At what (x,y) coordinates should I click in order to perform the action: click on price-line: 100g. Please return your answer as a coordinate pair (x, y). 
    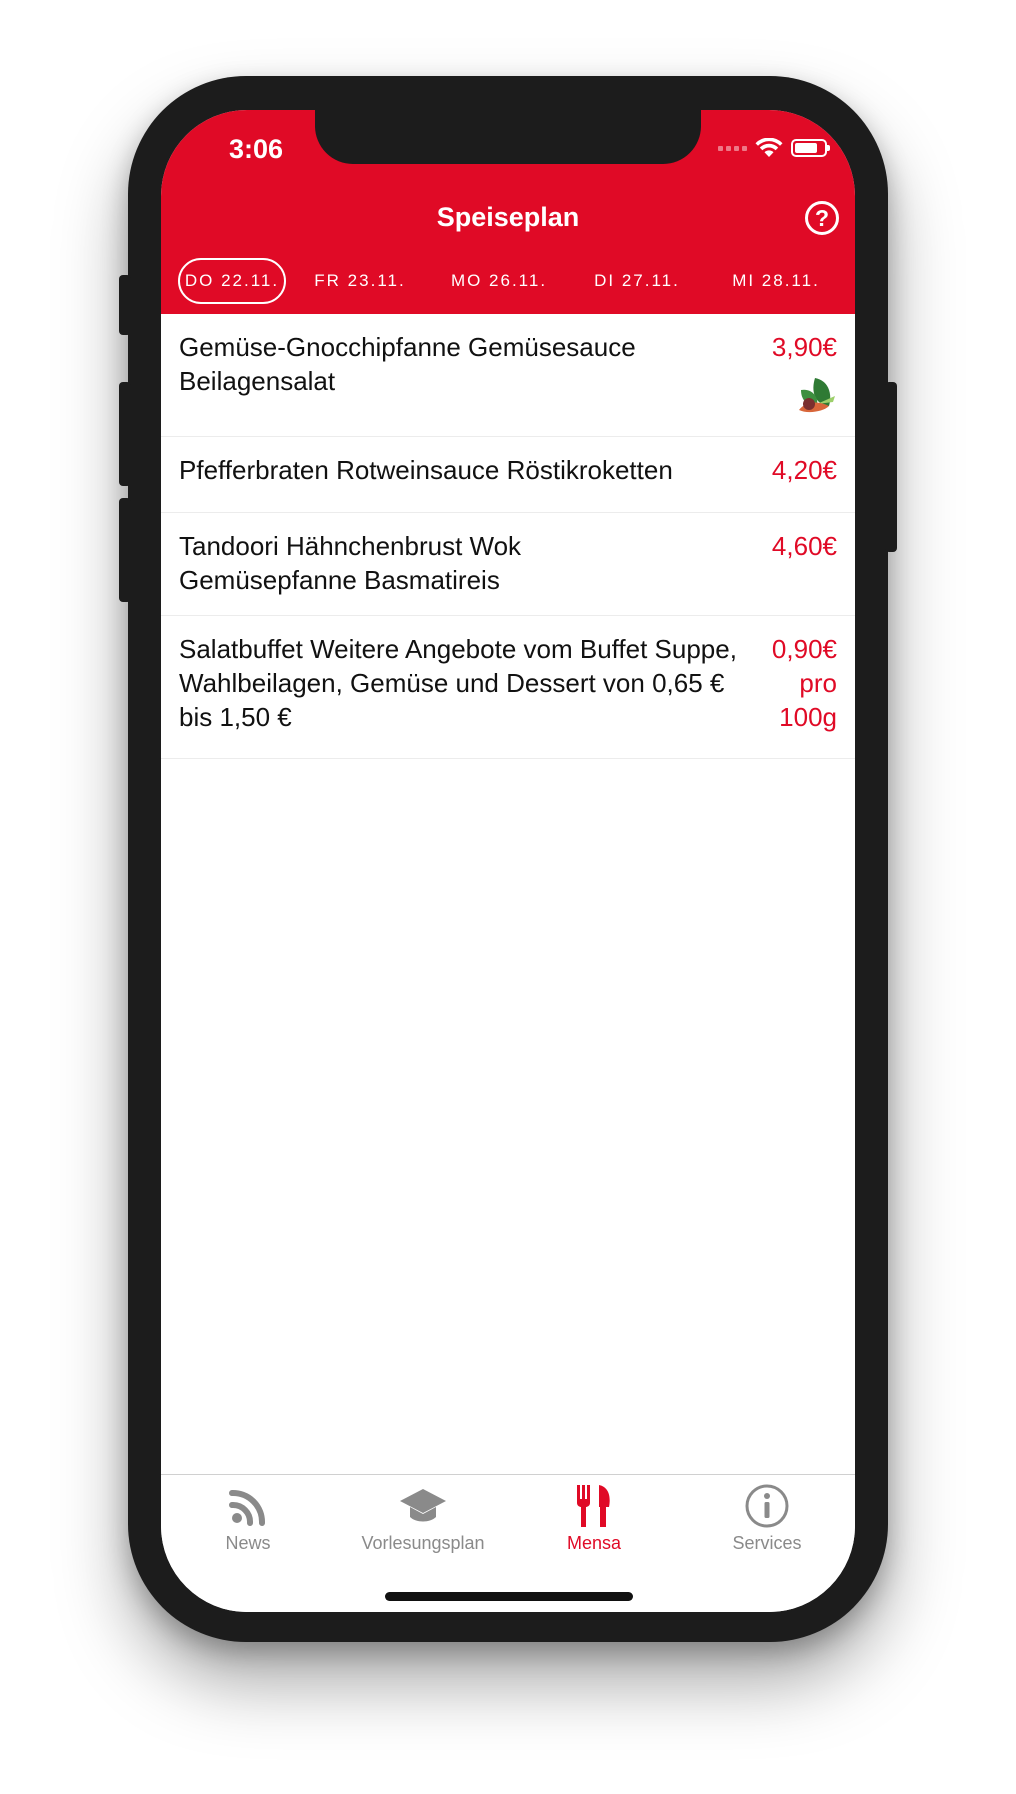
    Looking at the image, I should click on (808, 717).